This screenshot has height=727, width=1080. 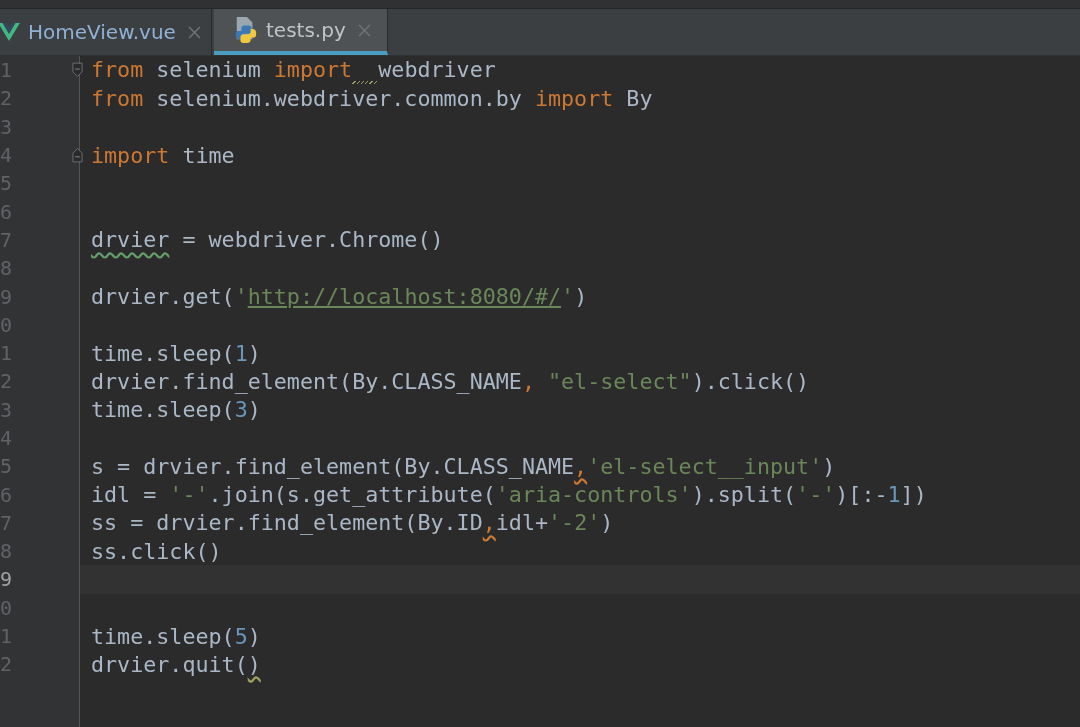 I want to click on code-line: drvier.find_element(By.CLASS_NAME, "el-select").click(), so click(x=450, y=381).